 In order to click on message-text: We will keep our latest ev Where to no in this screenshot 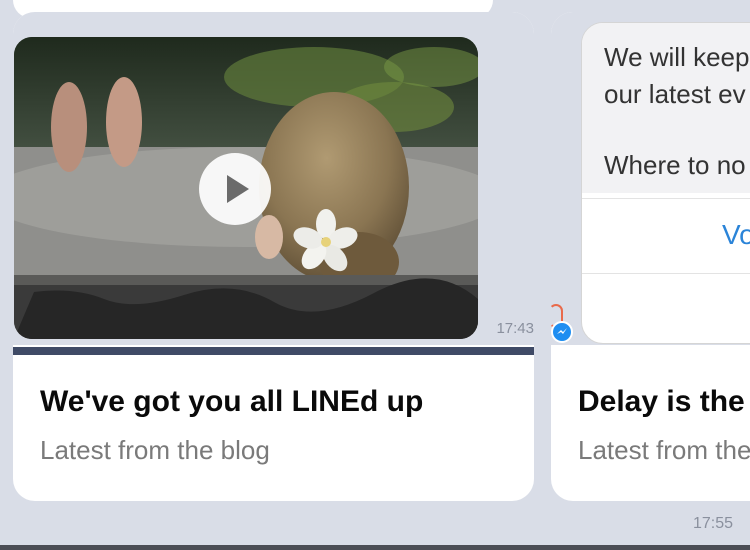, I will do `click(666, 108)`.